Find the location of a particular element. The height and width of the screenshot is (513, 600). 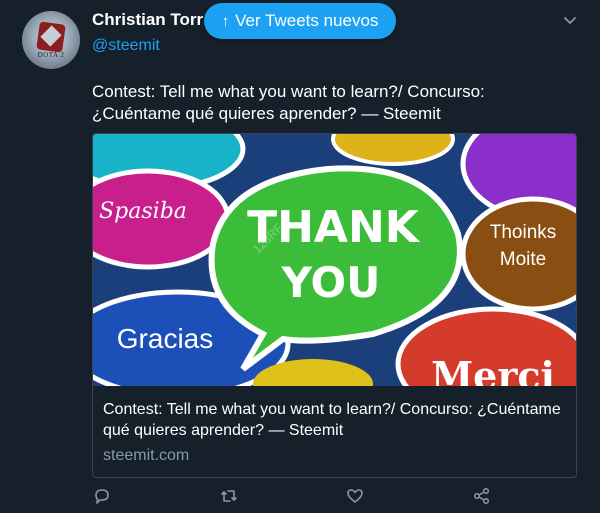

card-domain: steemit.com is located at coordinates (146, 455).